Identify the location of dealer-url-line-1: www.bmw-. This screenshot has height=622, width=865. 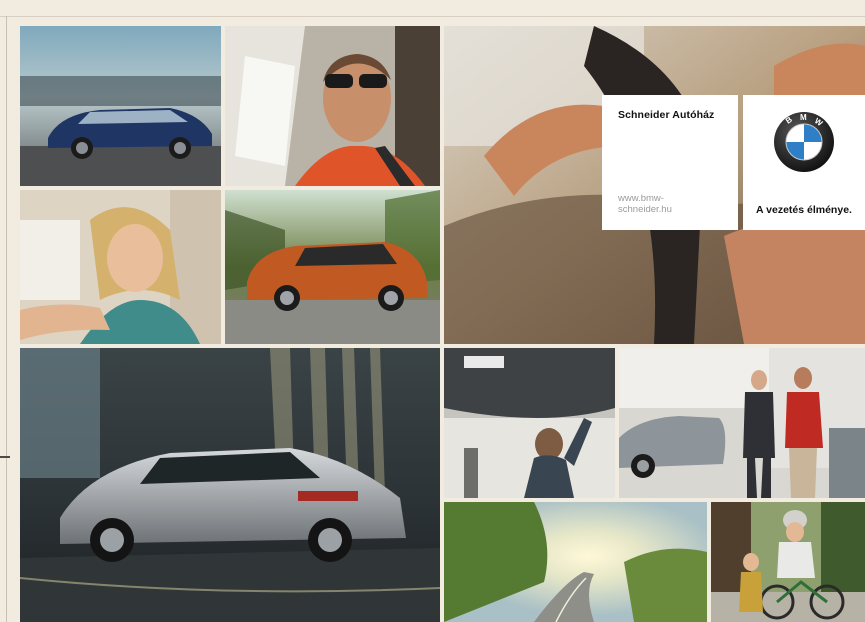
(641, 198).